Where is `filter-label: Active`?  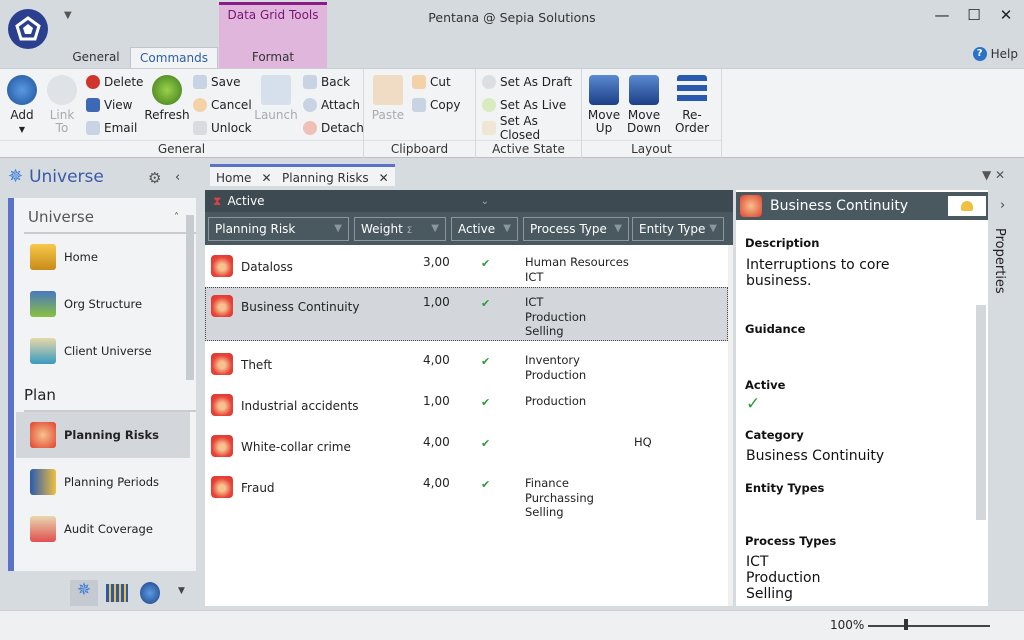
filter-label: Active is located at coordinates (246, 201).